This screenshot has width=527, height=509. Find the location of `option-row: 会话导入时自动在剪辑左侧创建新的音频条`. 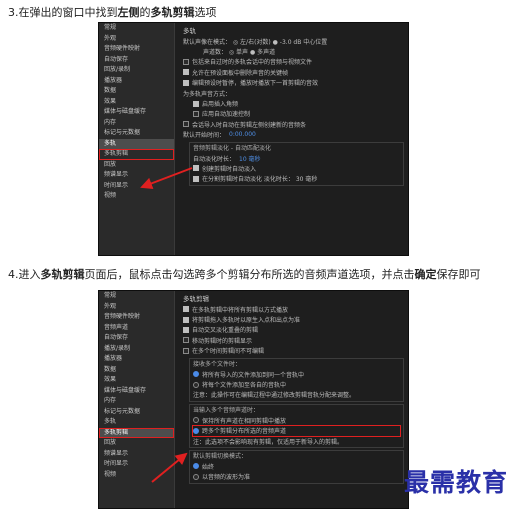

option-row: 会话导入时自动在剪辑左侧创建新的音频条 is located at coordinates (293, 124).